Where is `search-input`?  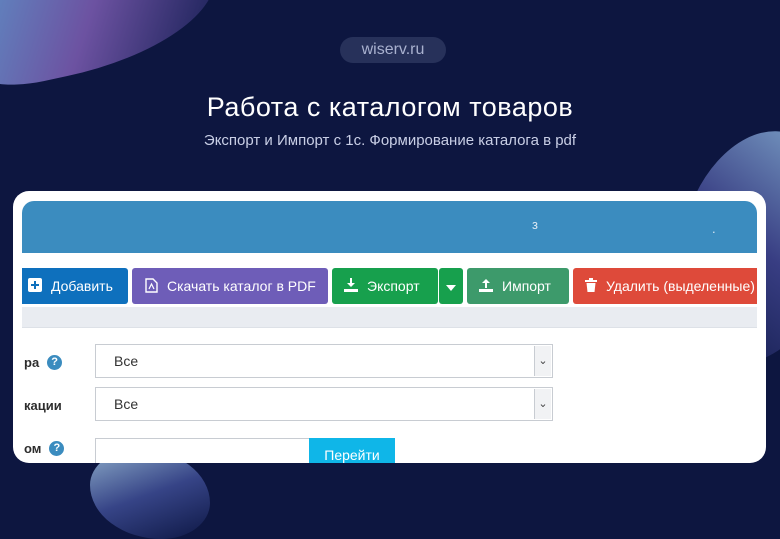 search-input is located at coordinates (202, 450).